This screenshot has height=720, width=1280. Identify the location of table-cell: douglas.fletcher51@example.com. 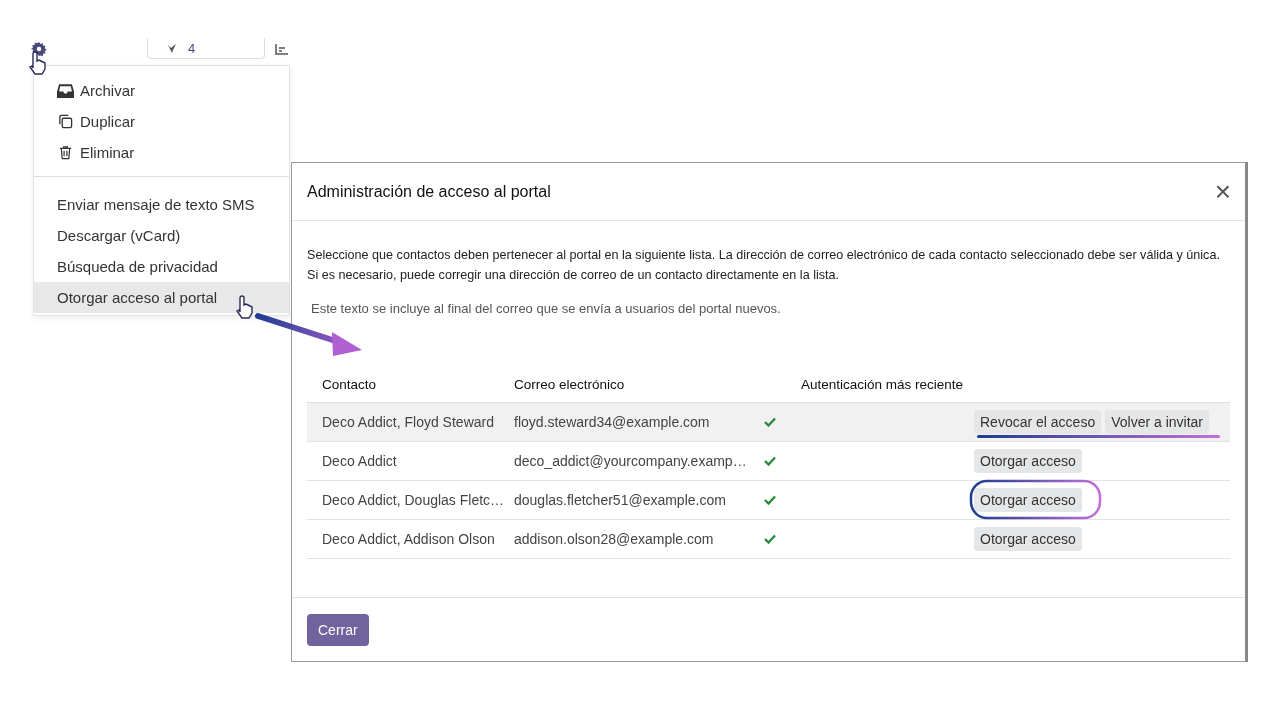
(620, 500).